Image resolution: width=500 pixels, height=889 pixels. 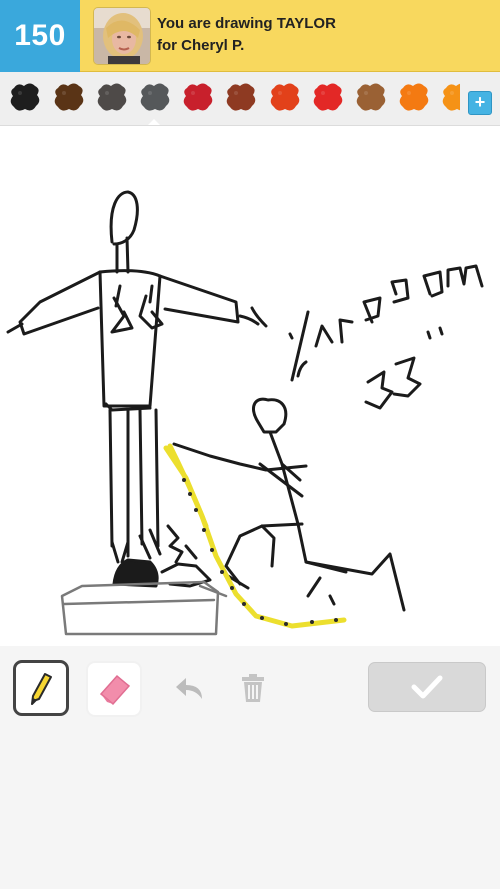 I want to click on eraser-tool-button, so click(x=114, y=689).